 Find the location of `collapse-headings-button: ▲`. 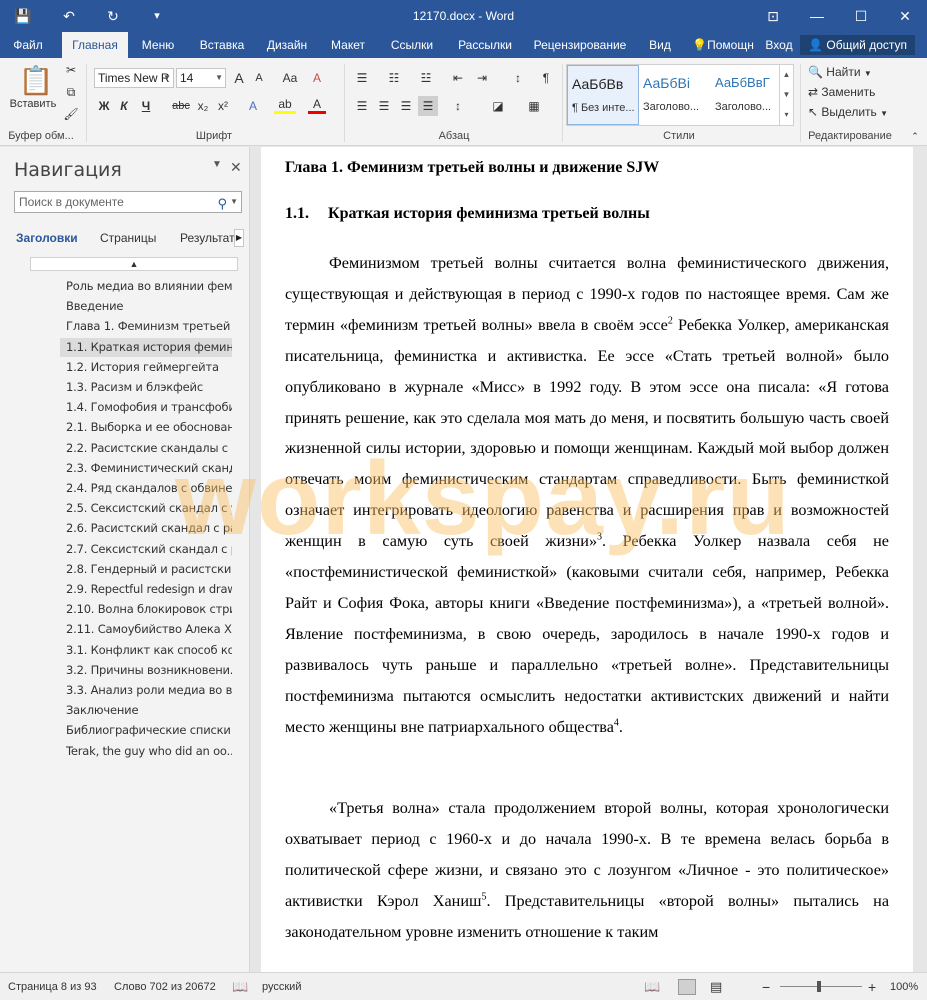

collapse-headings-button: ▲ is located at coordinates (134, 264).